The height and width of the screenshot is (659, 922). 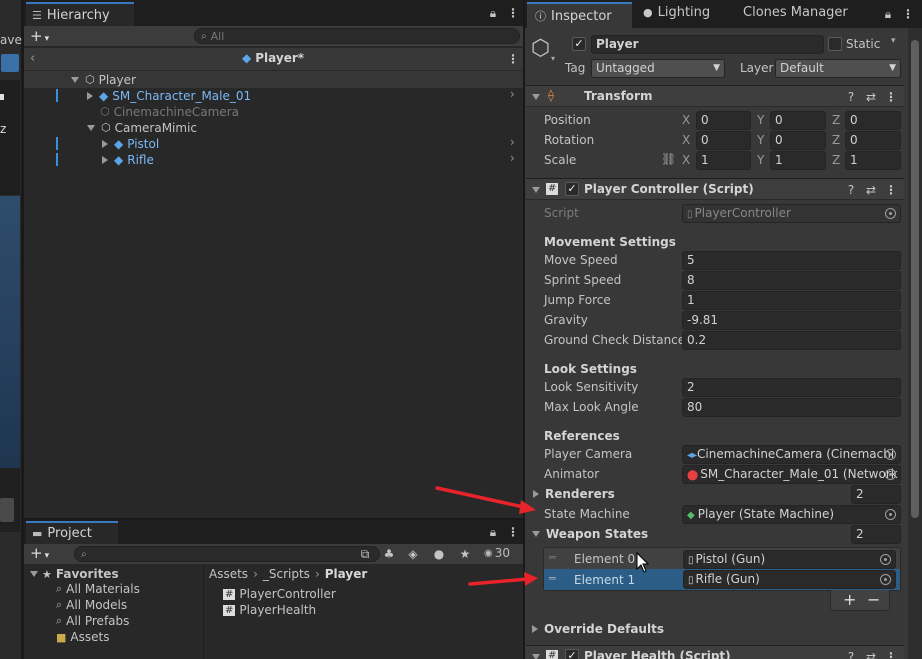 I want to click on annotation-arrows, so click(x=542, y=536).